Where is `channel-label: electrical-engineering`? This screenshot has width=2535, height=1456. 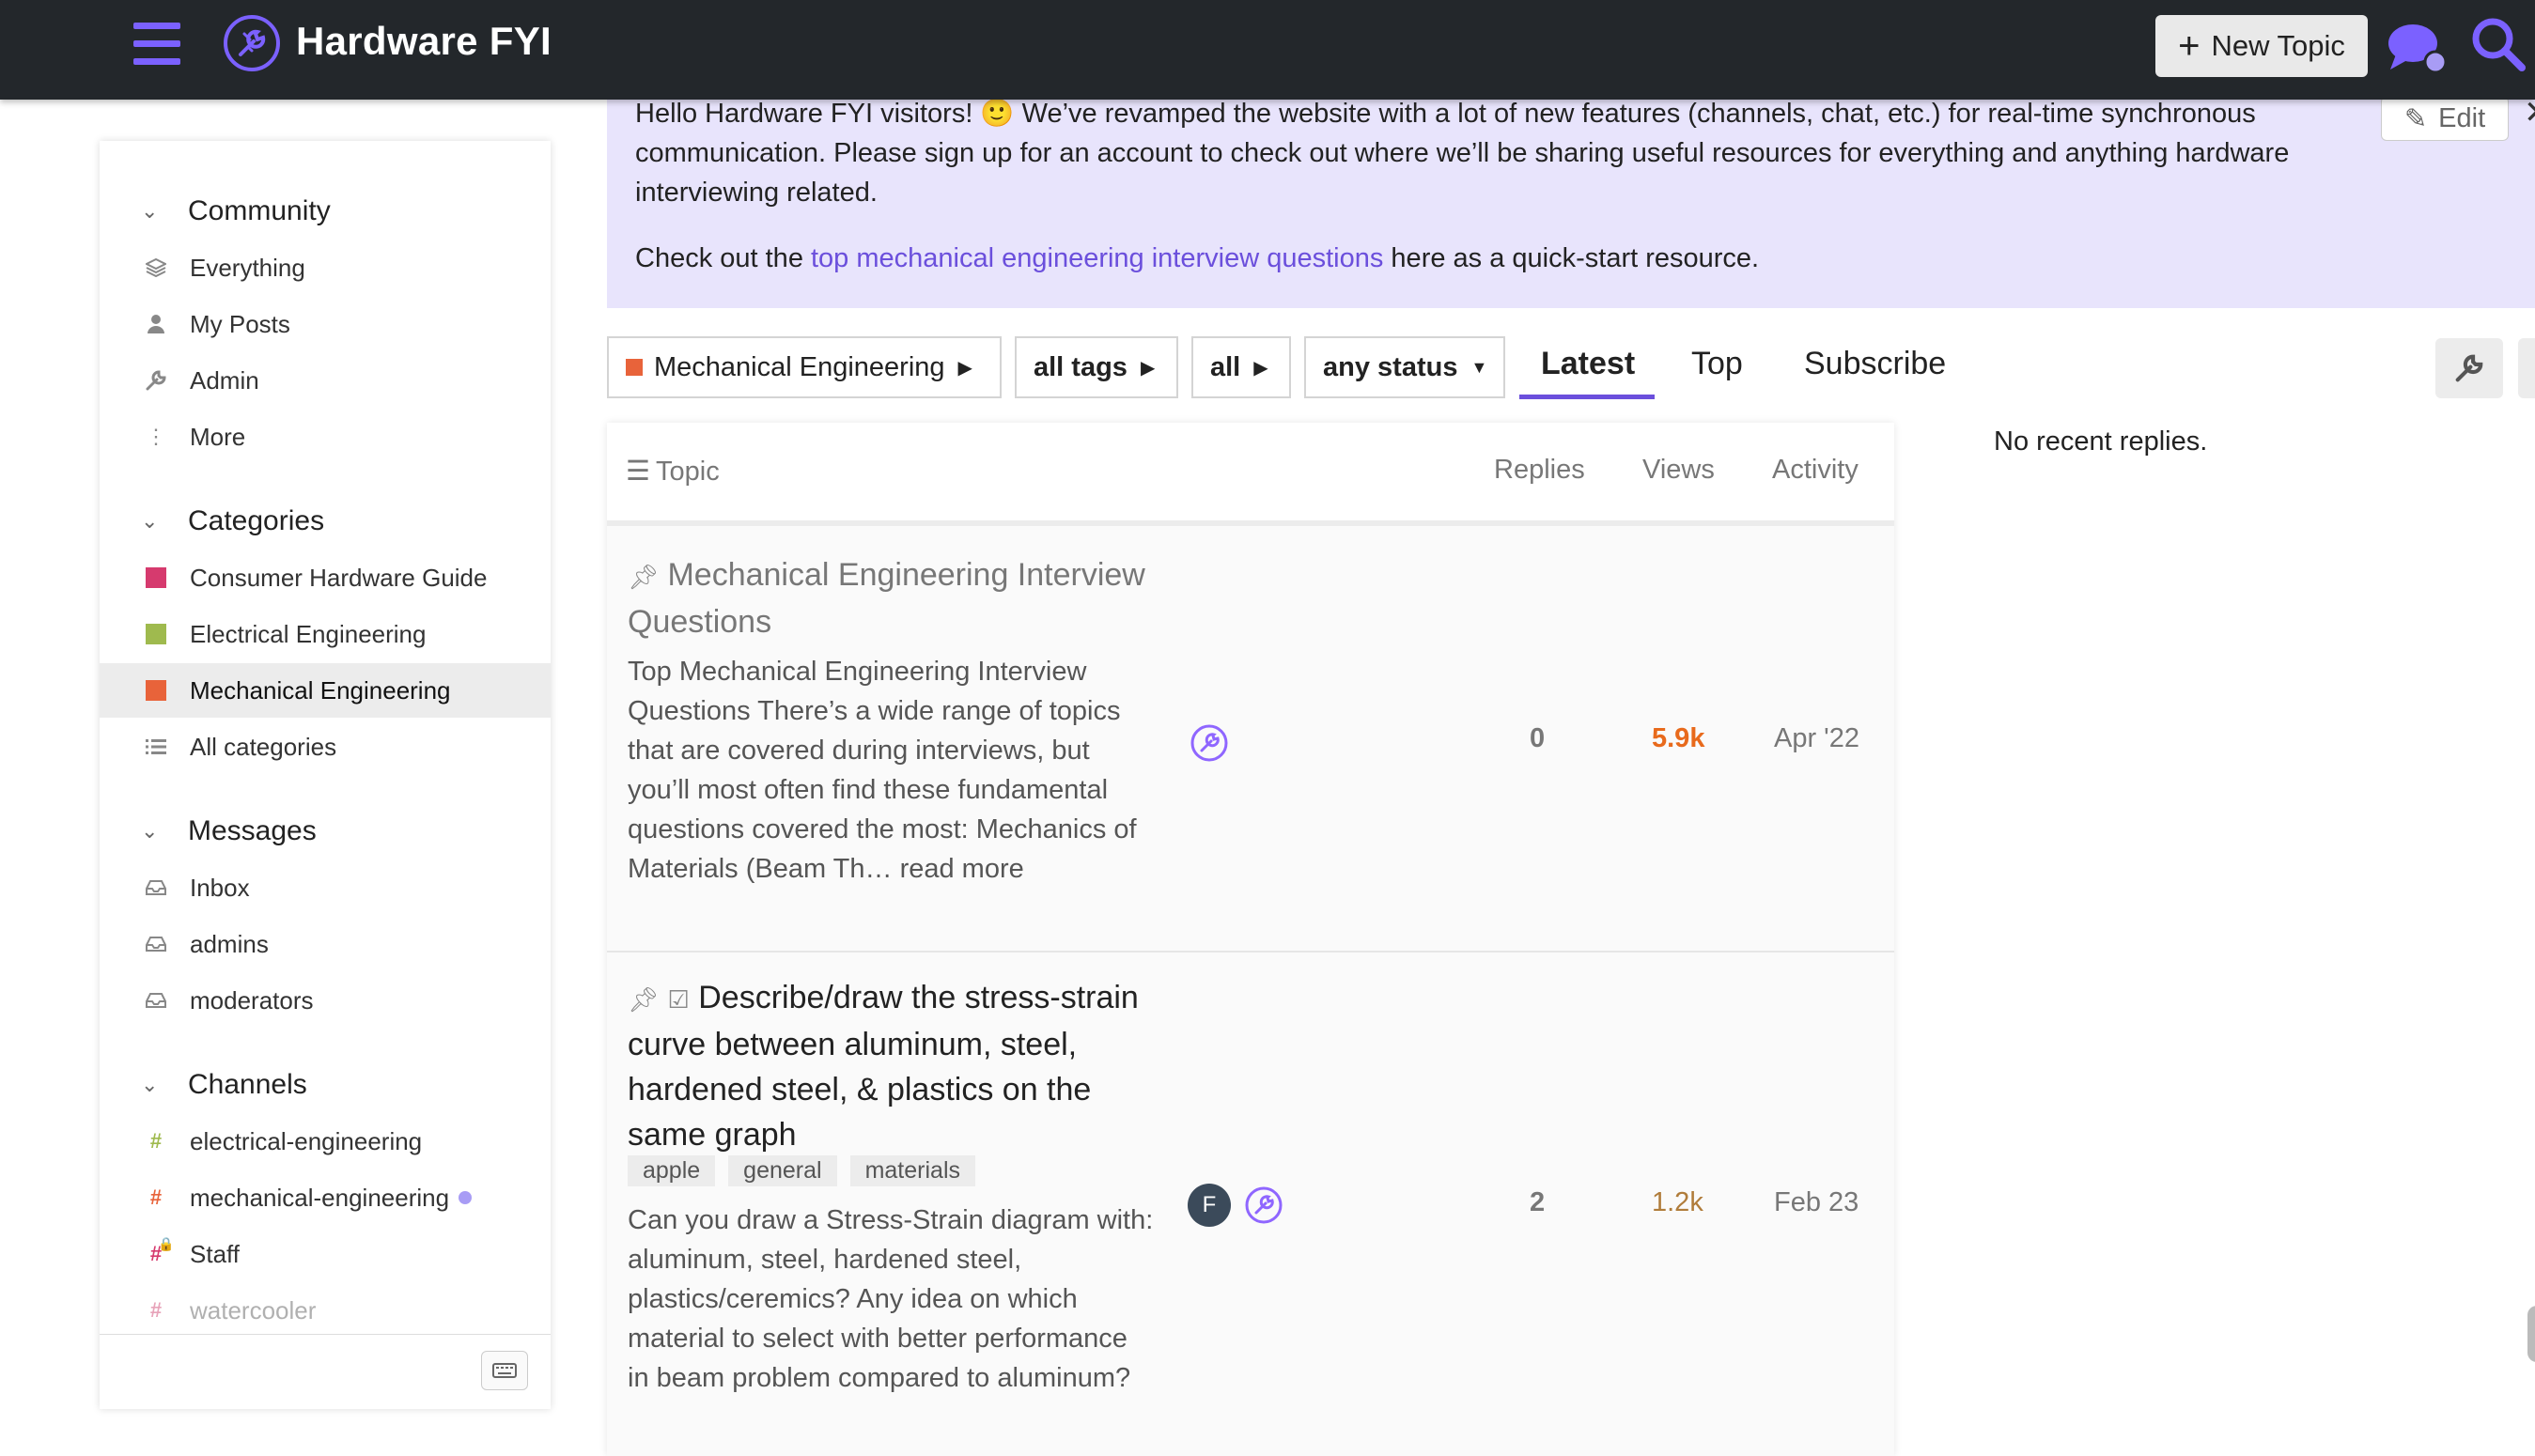 channel-label: electrical-engineering is located at coordinates (306, 1140).